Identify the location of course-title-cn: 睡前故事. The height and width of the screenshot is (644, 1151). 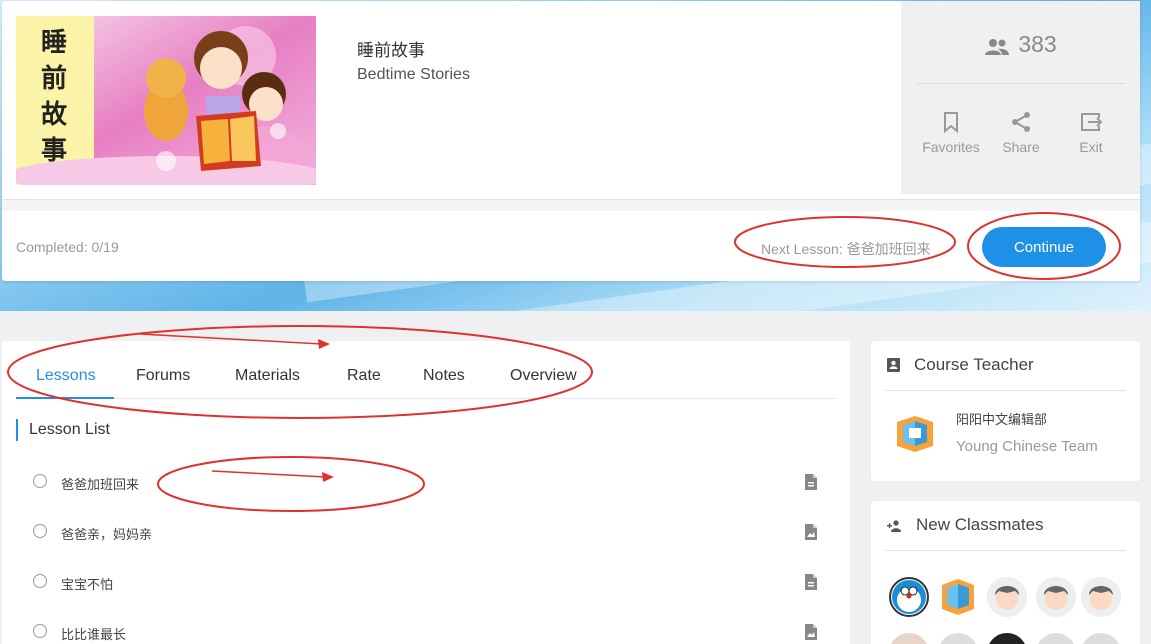
(391, 50).